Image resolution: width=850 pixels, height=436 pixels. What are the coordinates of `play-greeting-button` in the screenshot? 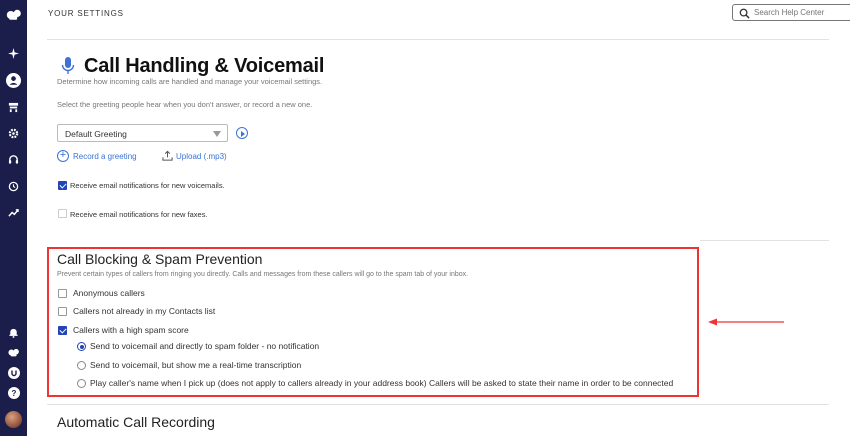 It's located at (242, 133).